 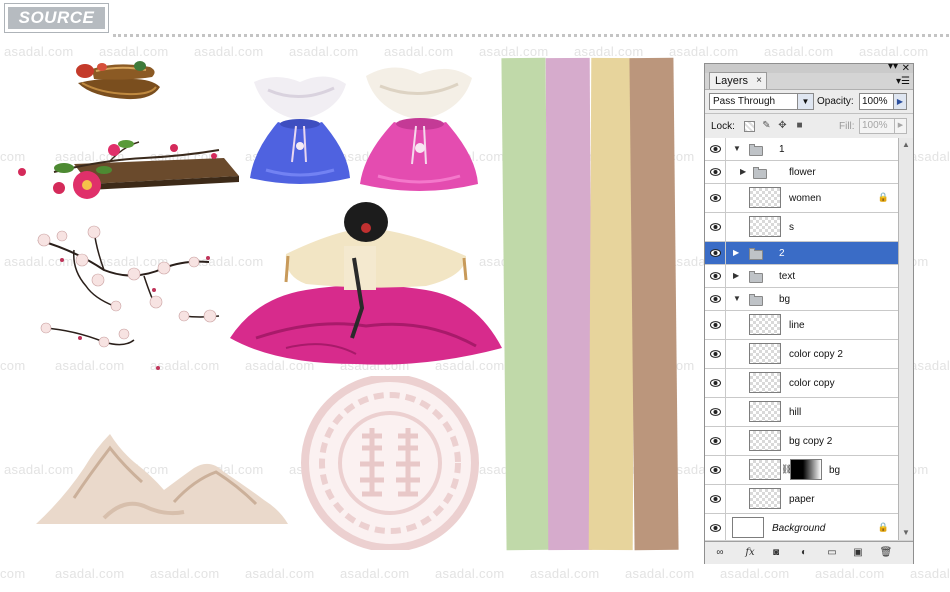 What do you see at coordinates (805, 101) in the screenshot?
I see `chevron-down-icon: ▼` at bounding box center [805, 101].